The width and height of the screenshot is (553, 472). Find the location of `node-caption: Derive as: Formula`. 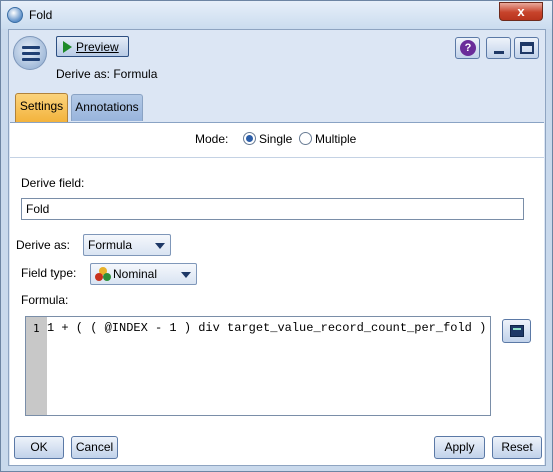

node-caption: Derive as: Formula is located at coordinates (107, 74).